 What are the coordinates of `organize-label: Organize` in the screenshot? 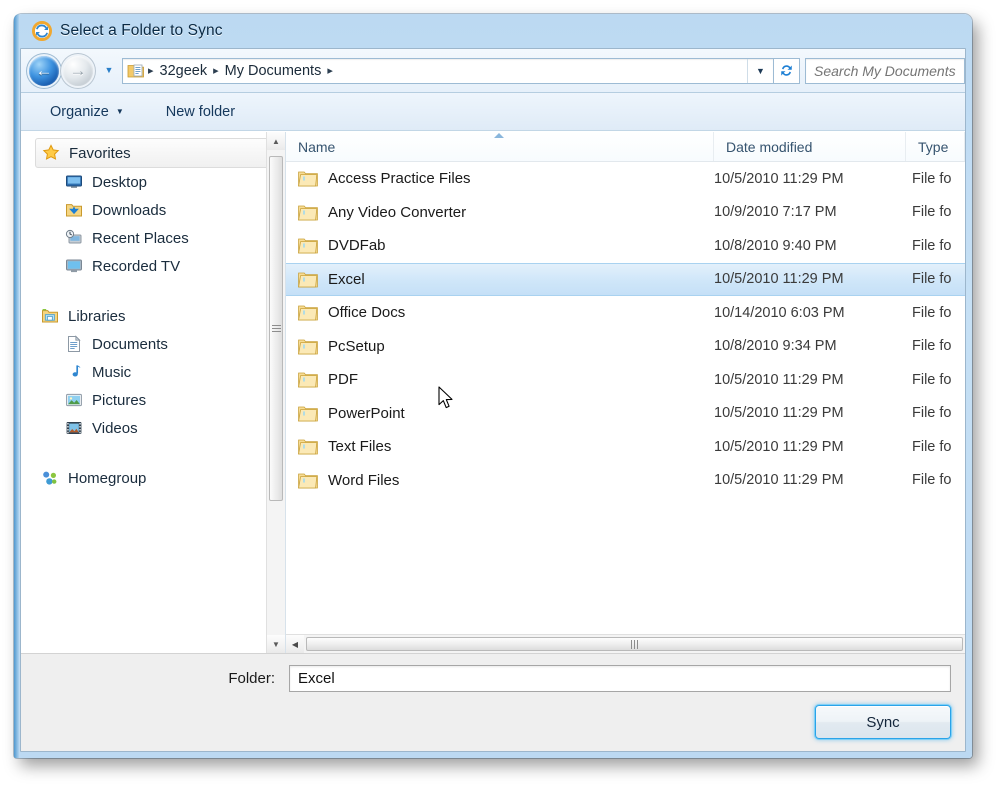 It's located at (79, 111).